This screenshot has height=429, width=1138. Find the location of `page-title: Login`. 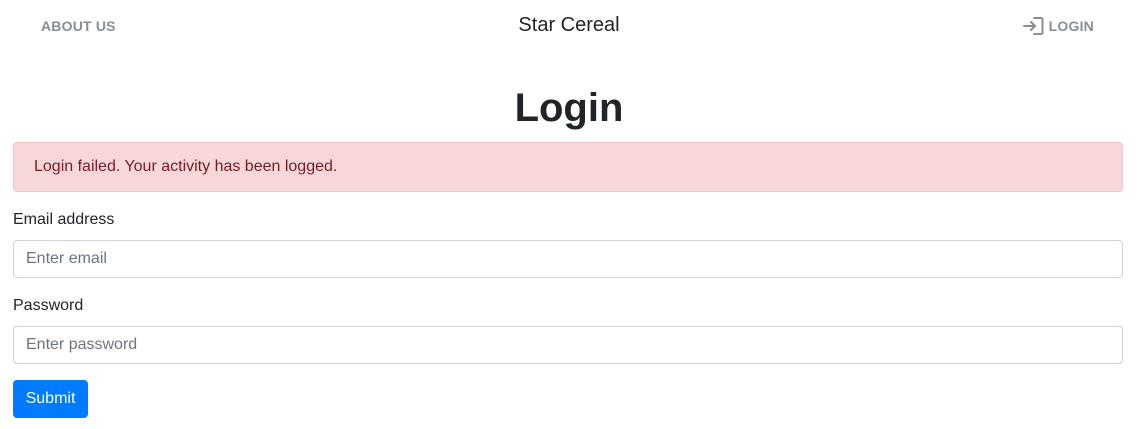

page-title: Login is located at coordinates (569, 108).